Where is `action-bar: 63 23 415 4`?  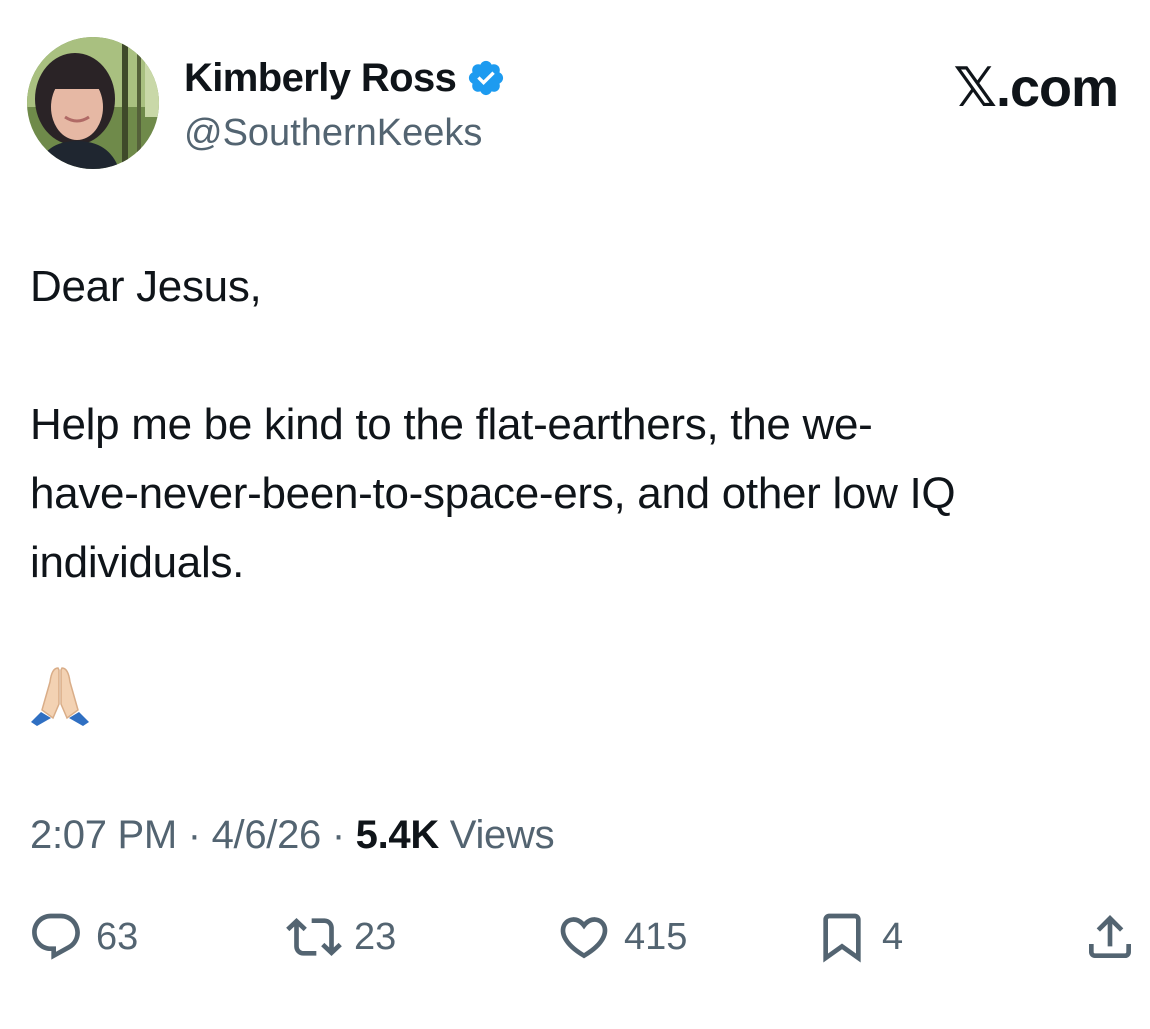 action-bar: 63 23 415 4 is located at coordinates (575, 937).